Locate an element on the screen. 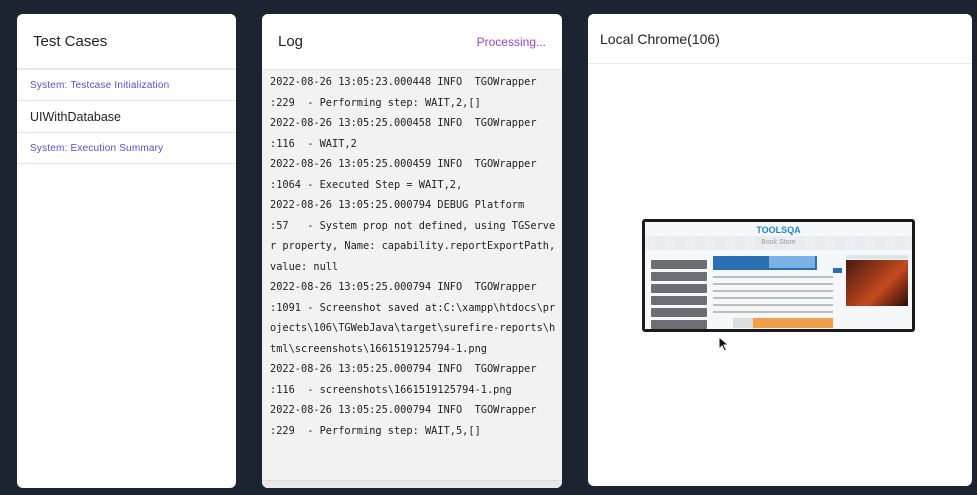 The width and height of the screenshot is (977, 495). log-horizontal-scrollbar is located at coordinates (412, 484).